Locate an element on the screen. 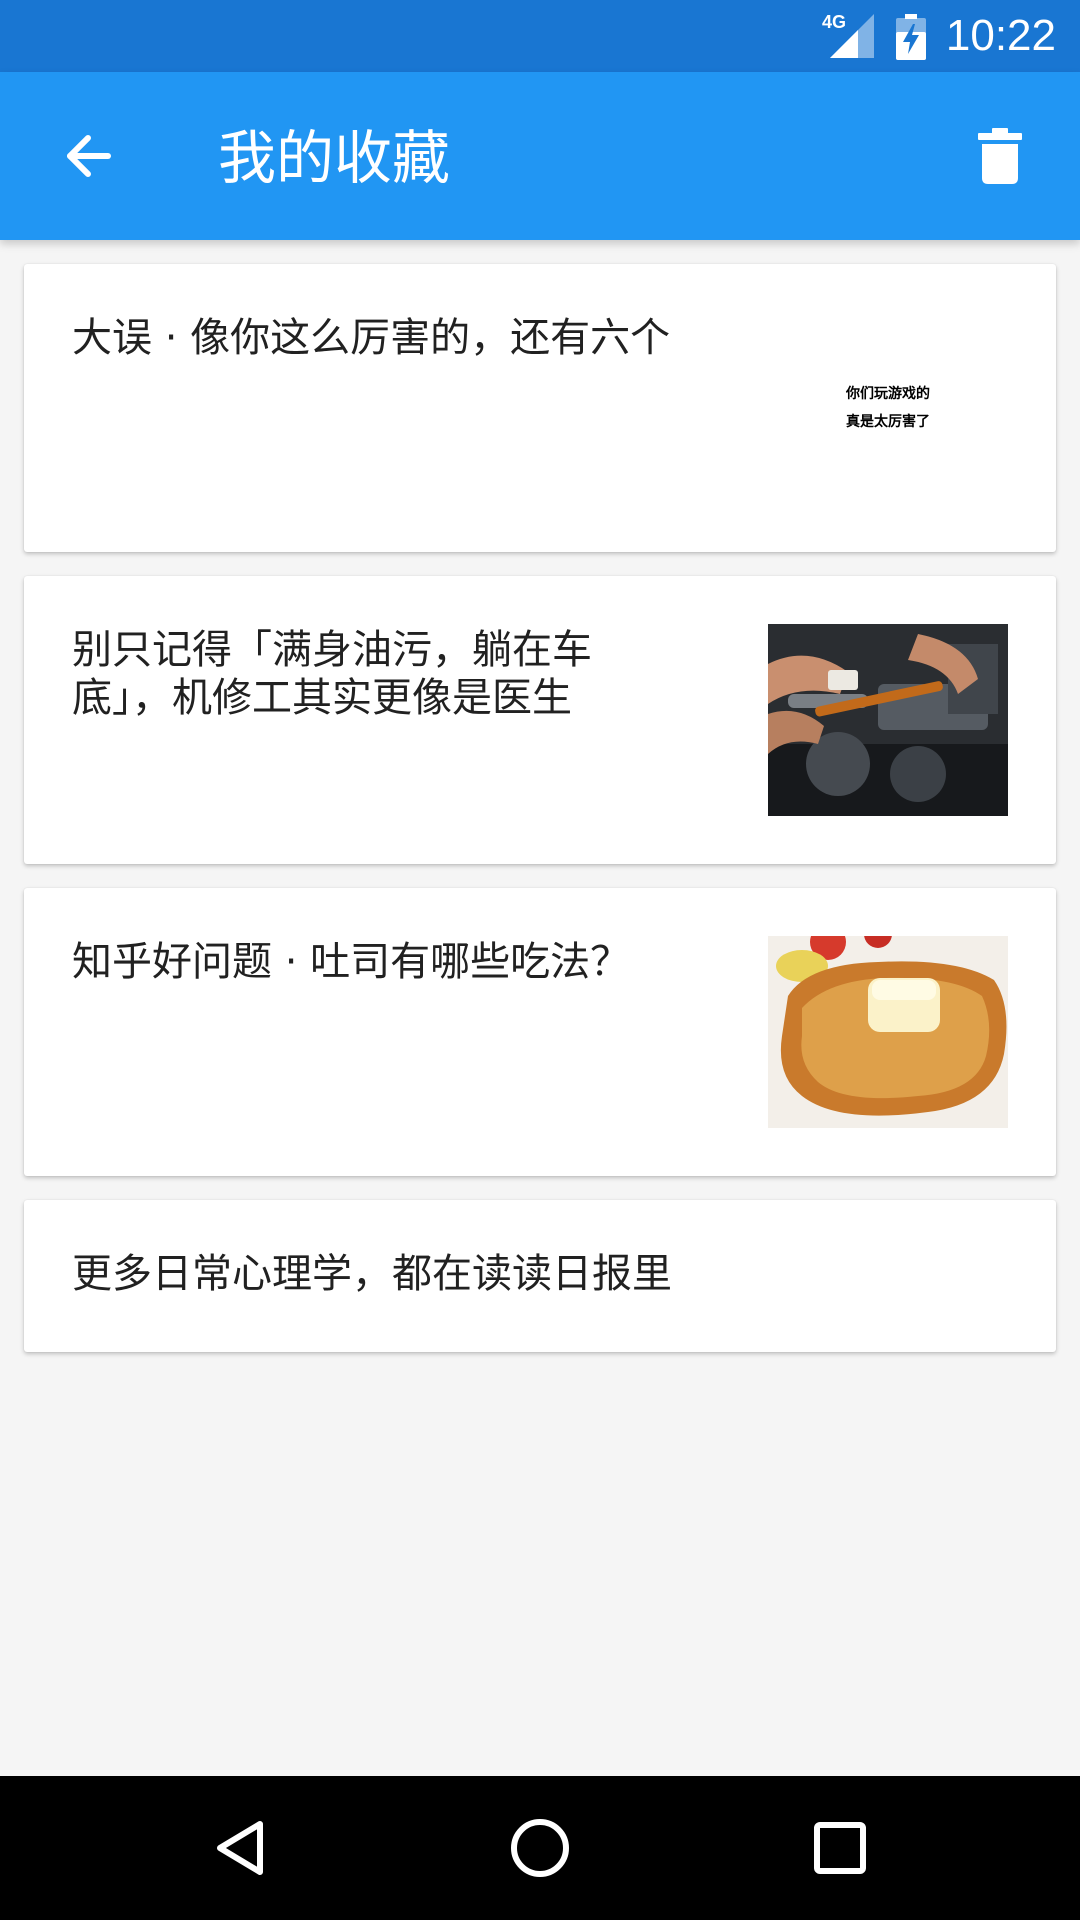 This screenshot has height=1920, width=1080. app-bar: 我的收藏 is located at coordinates (540, 156).